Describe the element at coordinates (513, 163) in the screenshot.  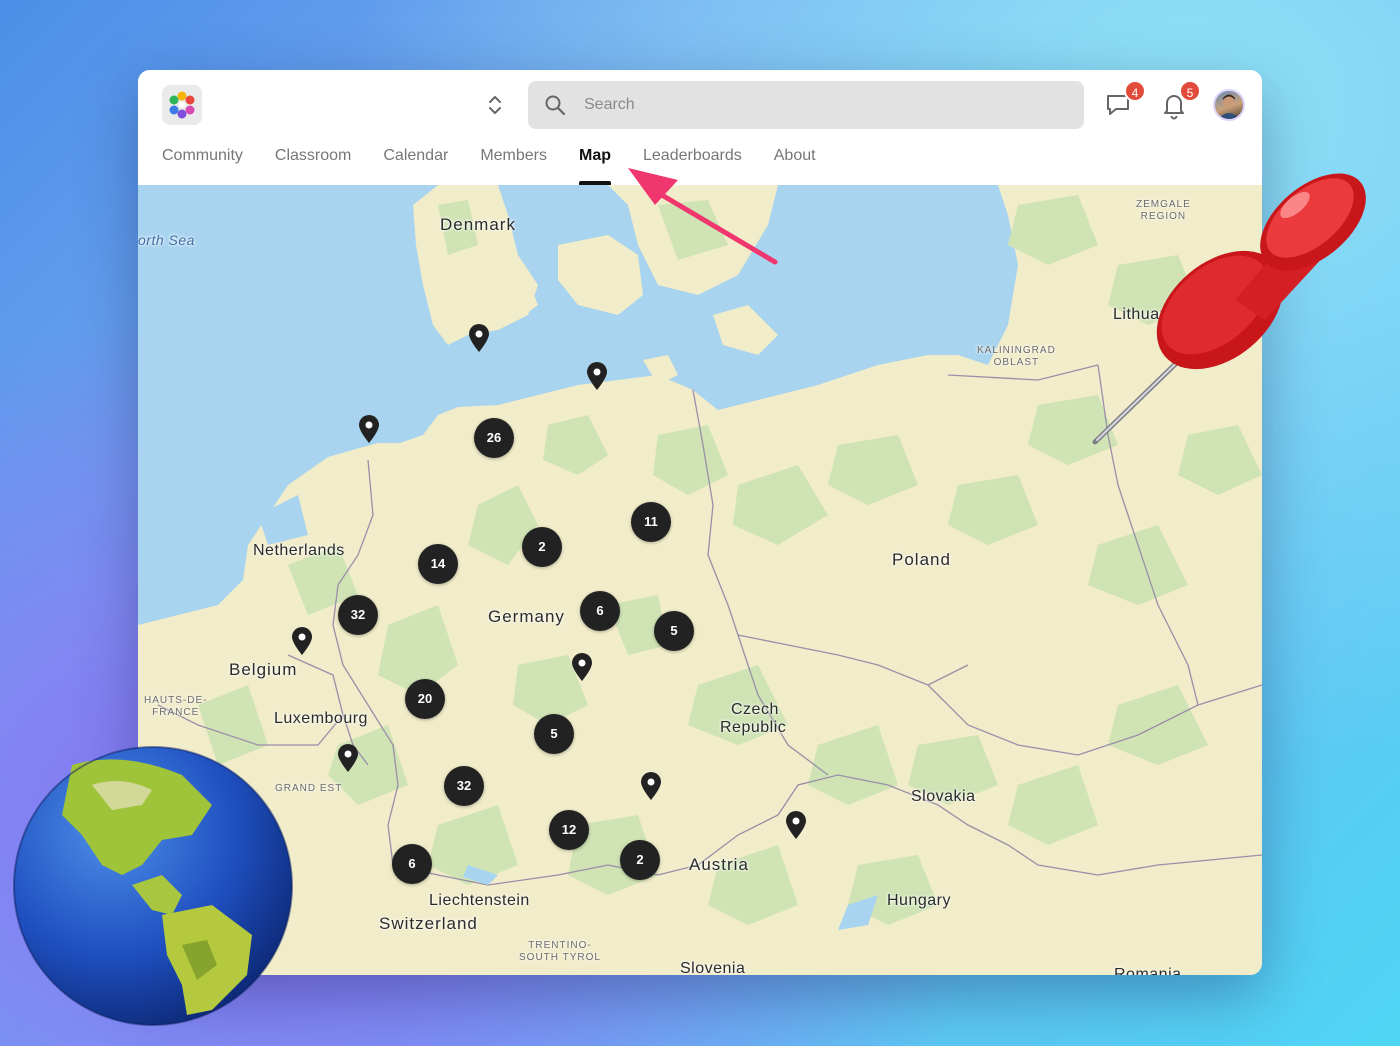
I see `tab-members: Members` at that location.